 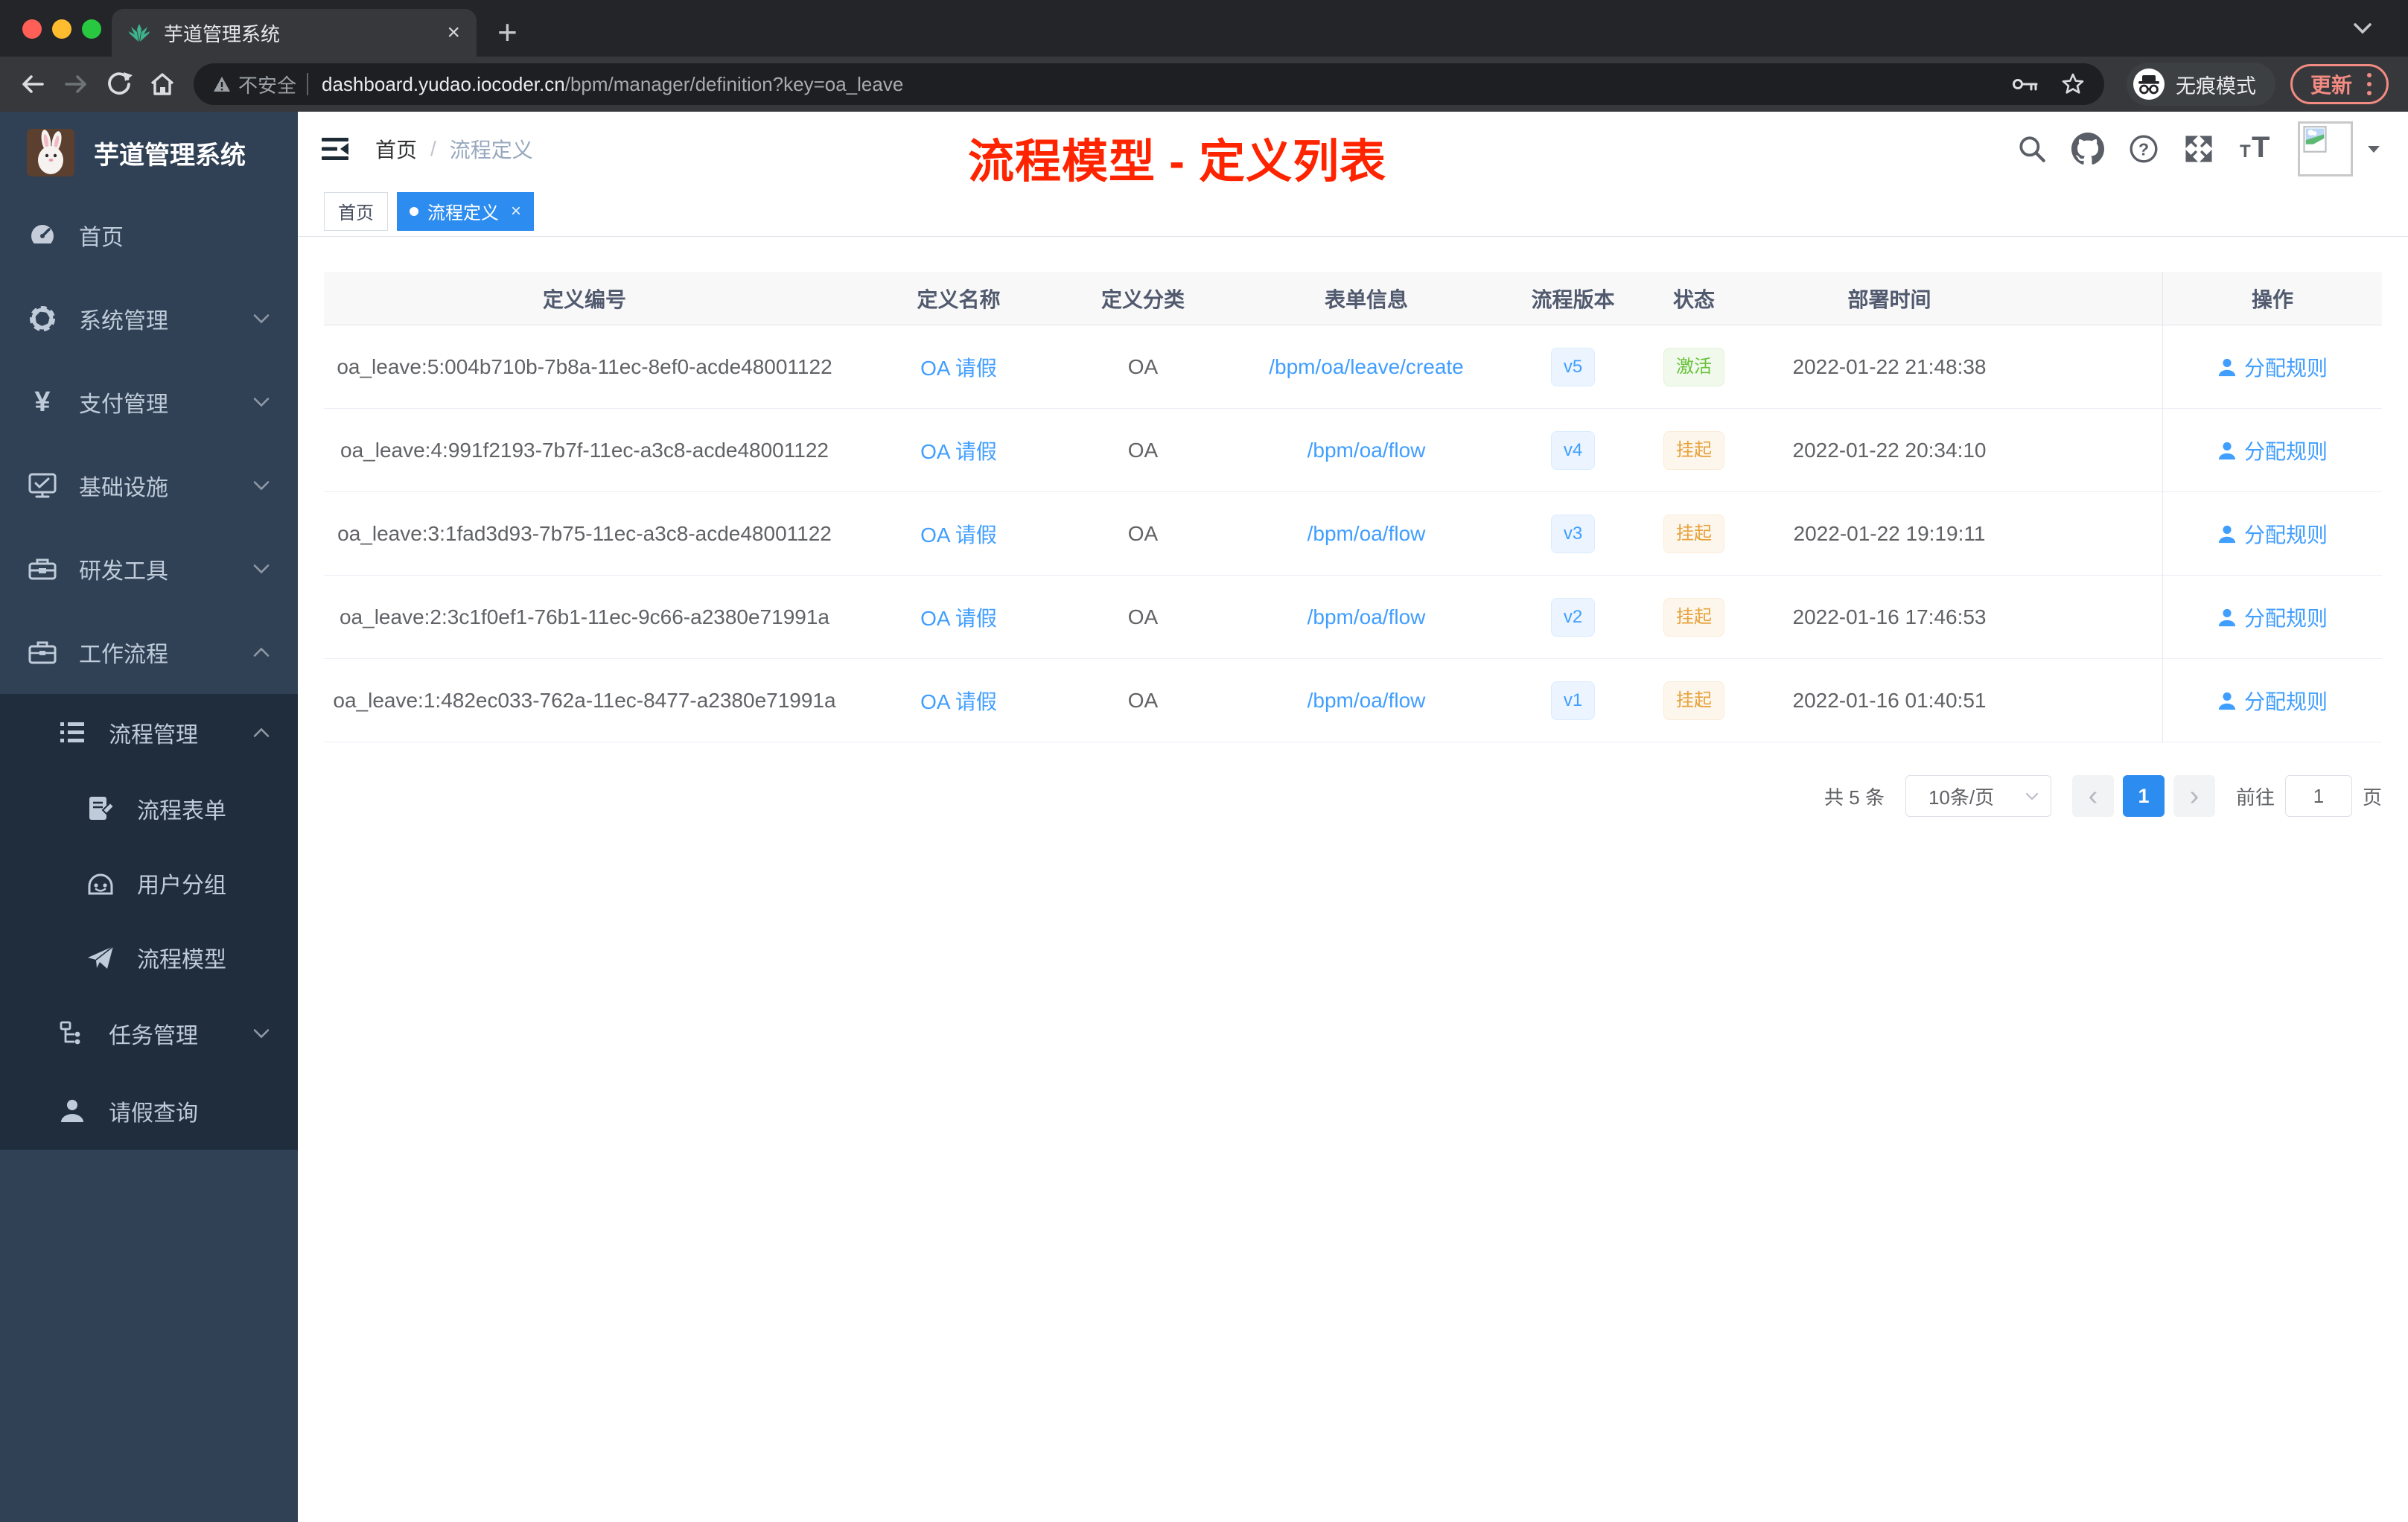 I want to click on tag-process-definition: 流程定义 ×, so click(x=466, y=211).